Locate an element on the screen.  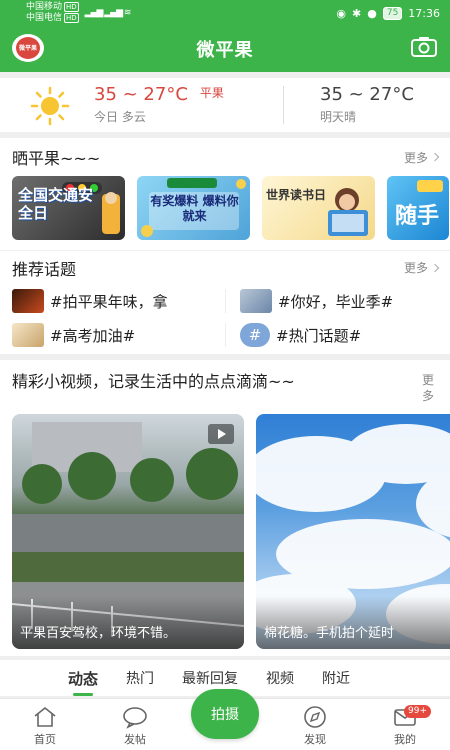
eye-icon: ◉ is located at coordinates (341, 13).